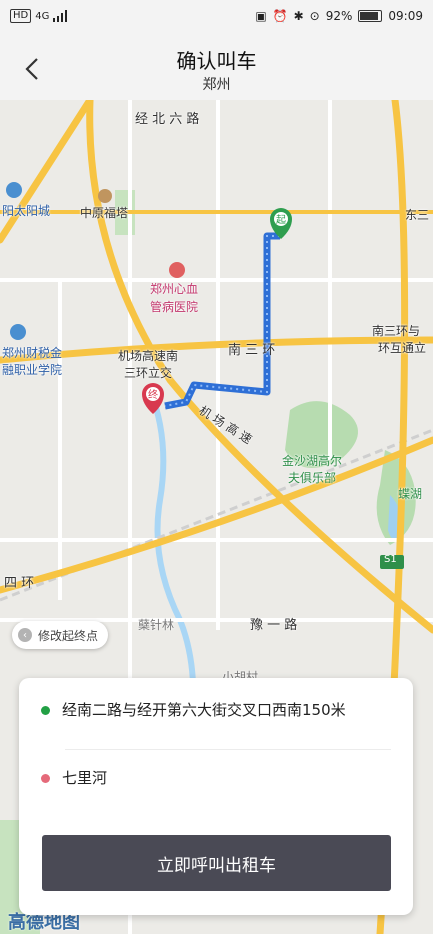 The height and width of the screenshot is (934, 433). I want to click on page-title: 确认叫车, so click(216, 61).